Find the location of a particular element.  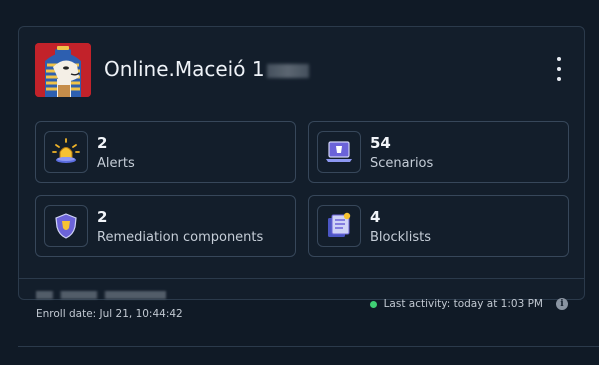

redacted-id is located at coordinates (287, 70).